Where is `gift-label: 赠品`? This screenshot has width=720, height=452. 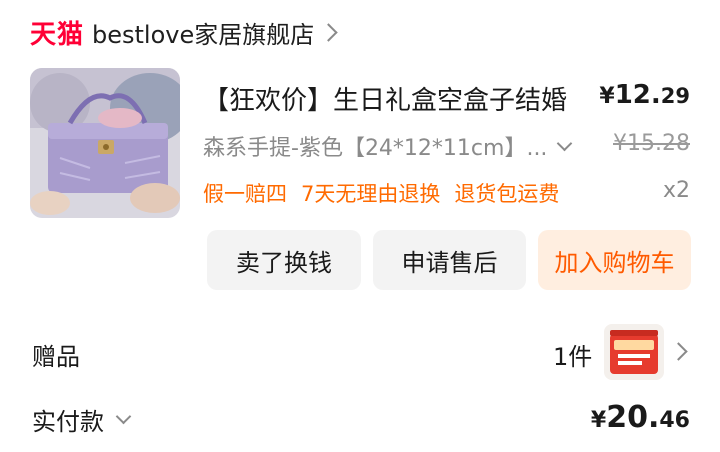
gift-label: 赠品 is located at coordinates (56, 357).